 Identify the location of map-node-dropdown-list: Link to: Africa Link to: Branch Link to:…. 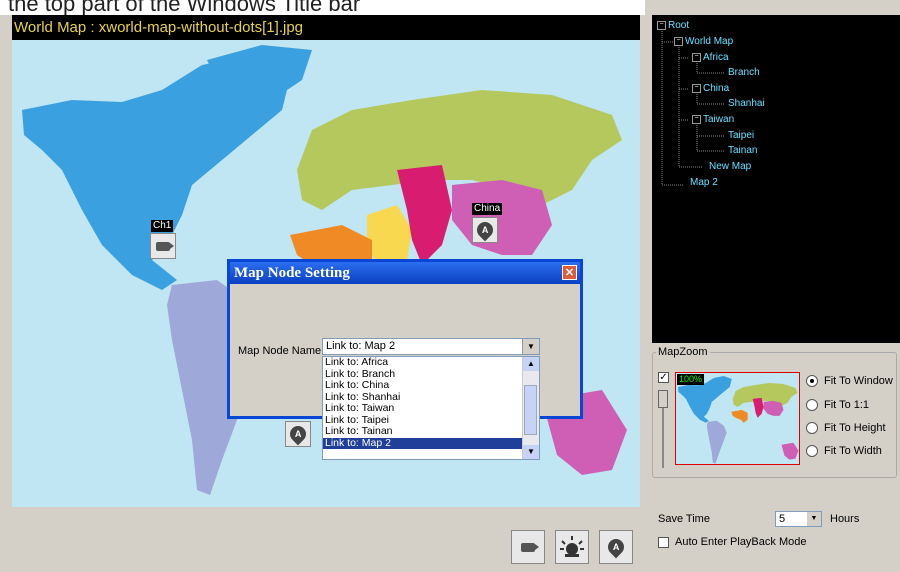
(431, 408).